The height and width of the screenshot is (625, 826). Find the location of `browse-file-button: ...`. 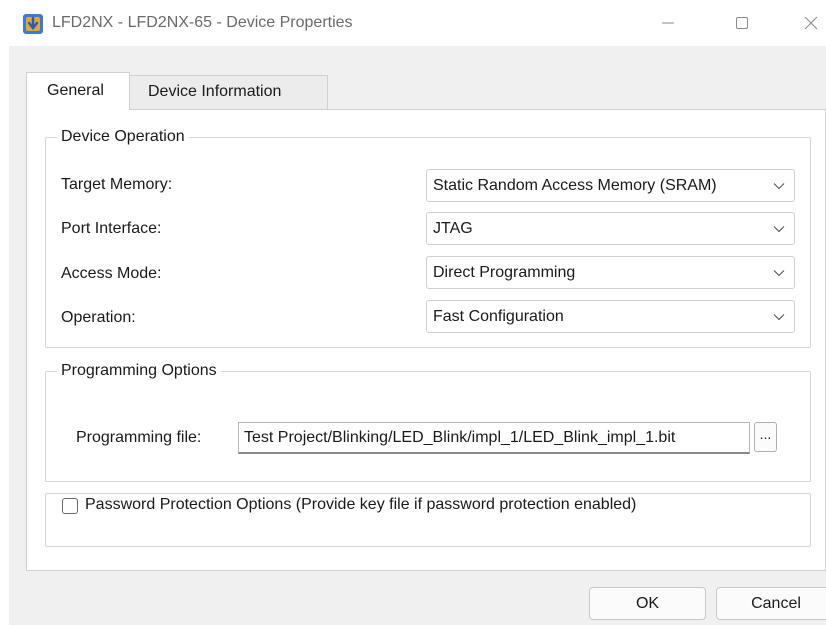

browse-file-button: ... is located at coordinates (765, 437).